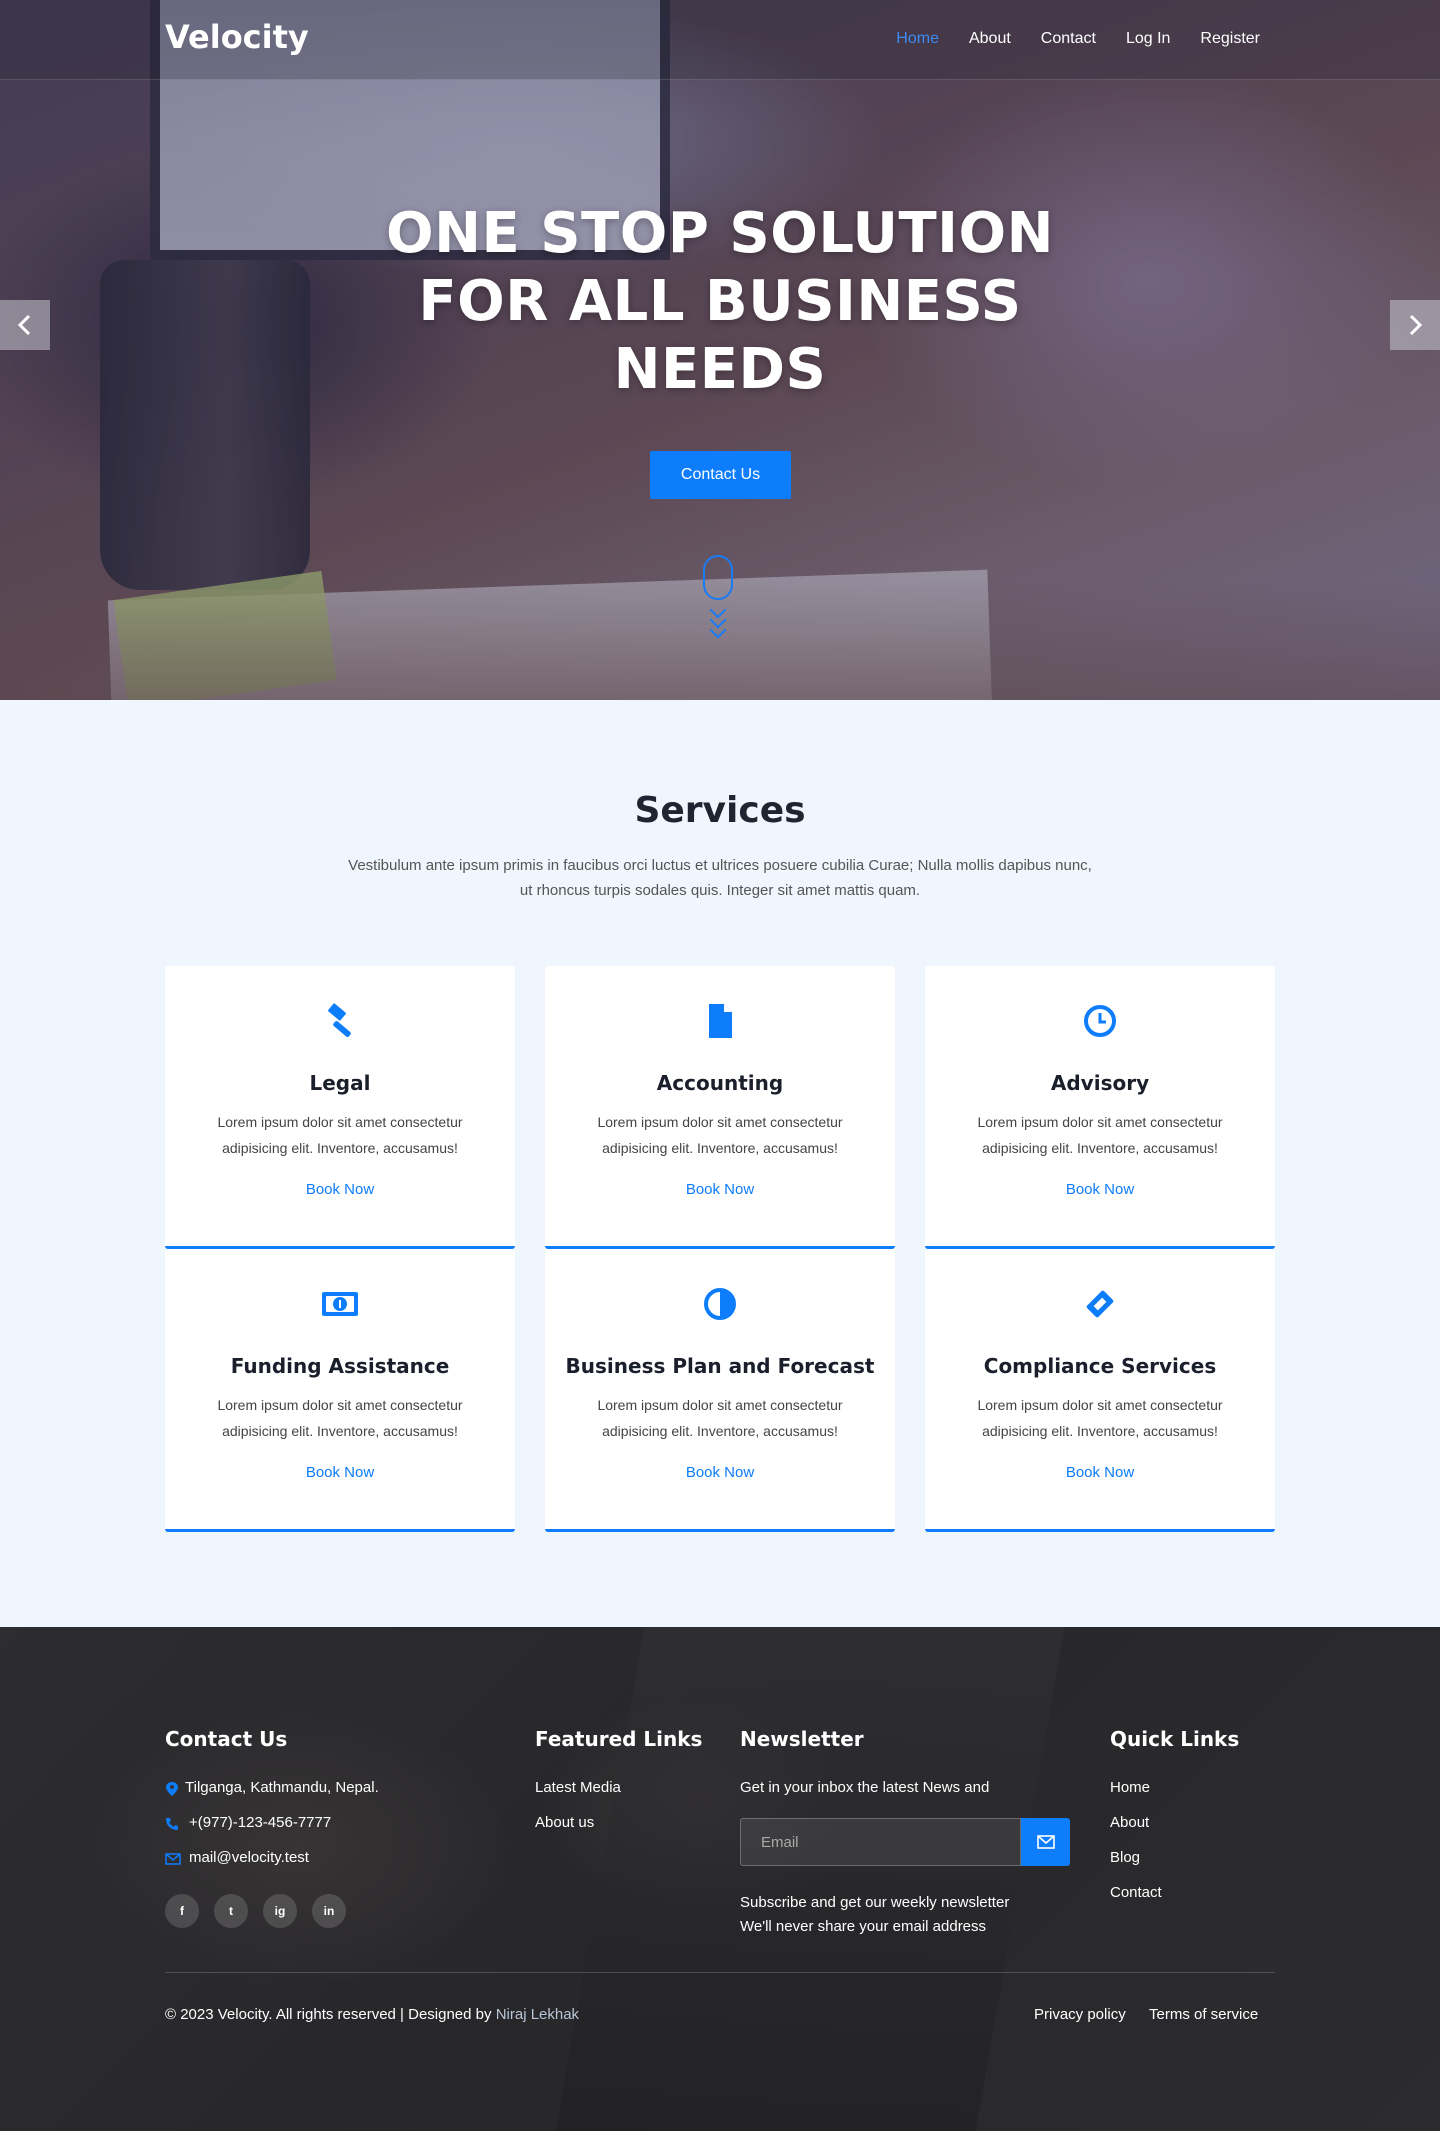 This screenshot has height=2131, width=1440. Describe the element at coordinates (720, 1083) in the screenshot. I see `card-title: Accounting` at that location.